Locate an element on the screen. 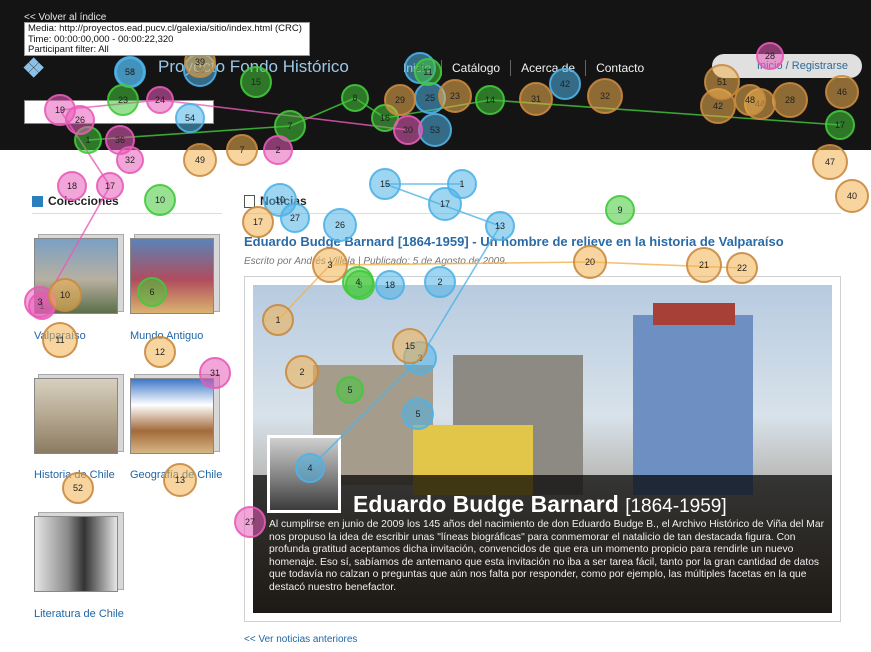  collections-heading: Colecciones is located at coordinates (75, 201).